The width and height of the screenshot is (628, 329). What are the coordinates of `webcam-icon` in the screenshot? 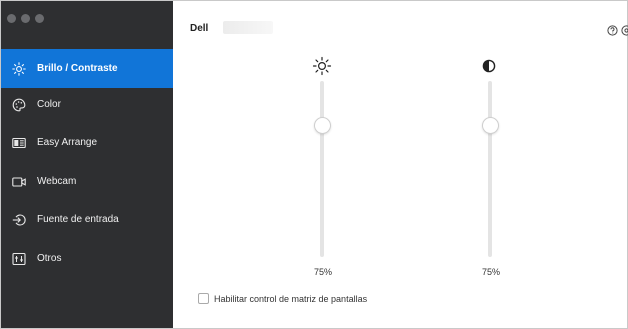 It's located at (19, 182).